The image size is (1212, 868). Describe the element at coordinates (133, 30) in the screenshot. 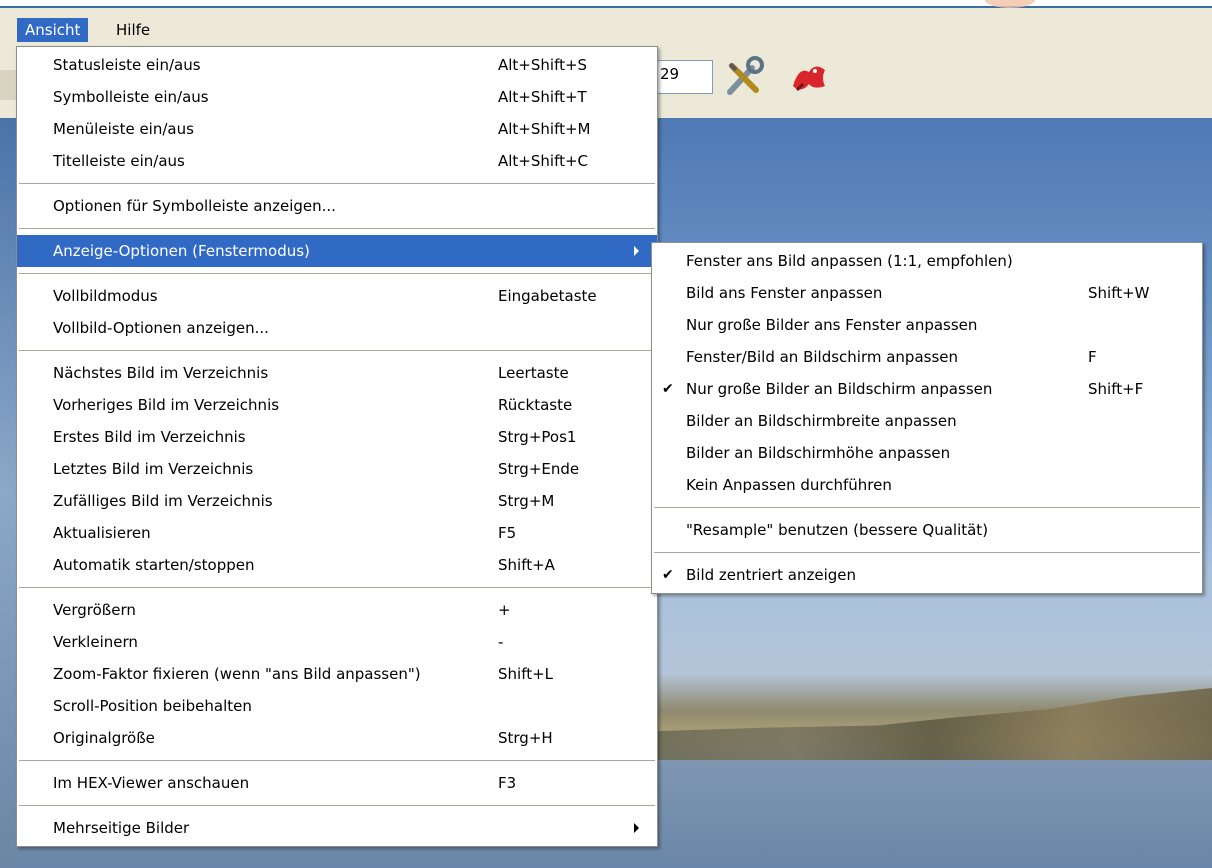

I see `menu-hilfe: Hilfe` at that location.